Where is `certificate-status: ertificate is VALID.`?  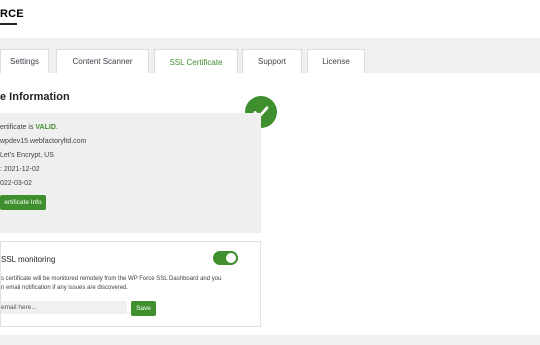
certificate-status: ertificate is VALID. is located at coordinates (29, 127).